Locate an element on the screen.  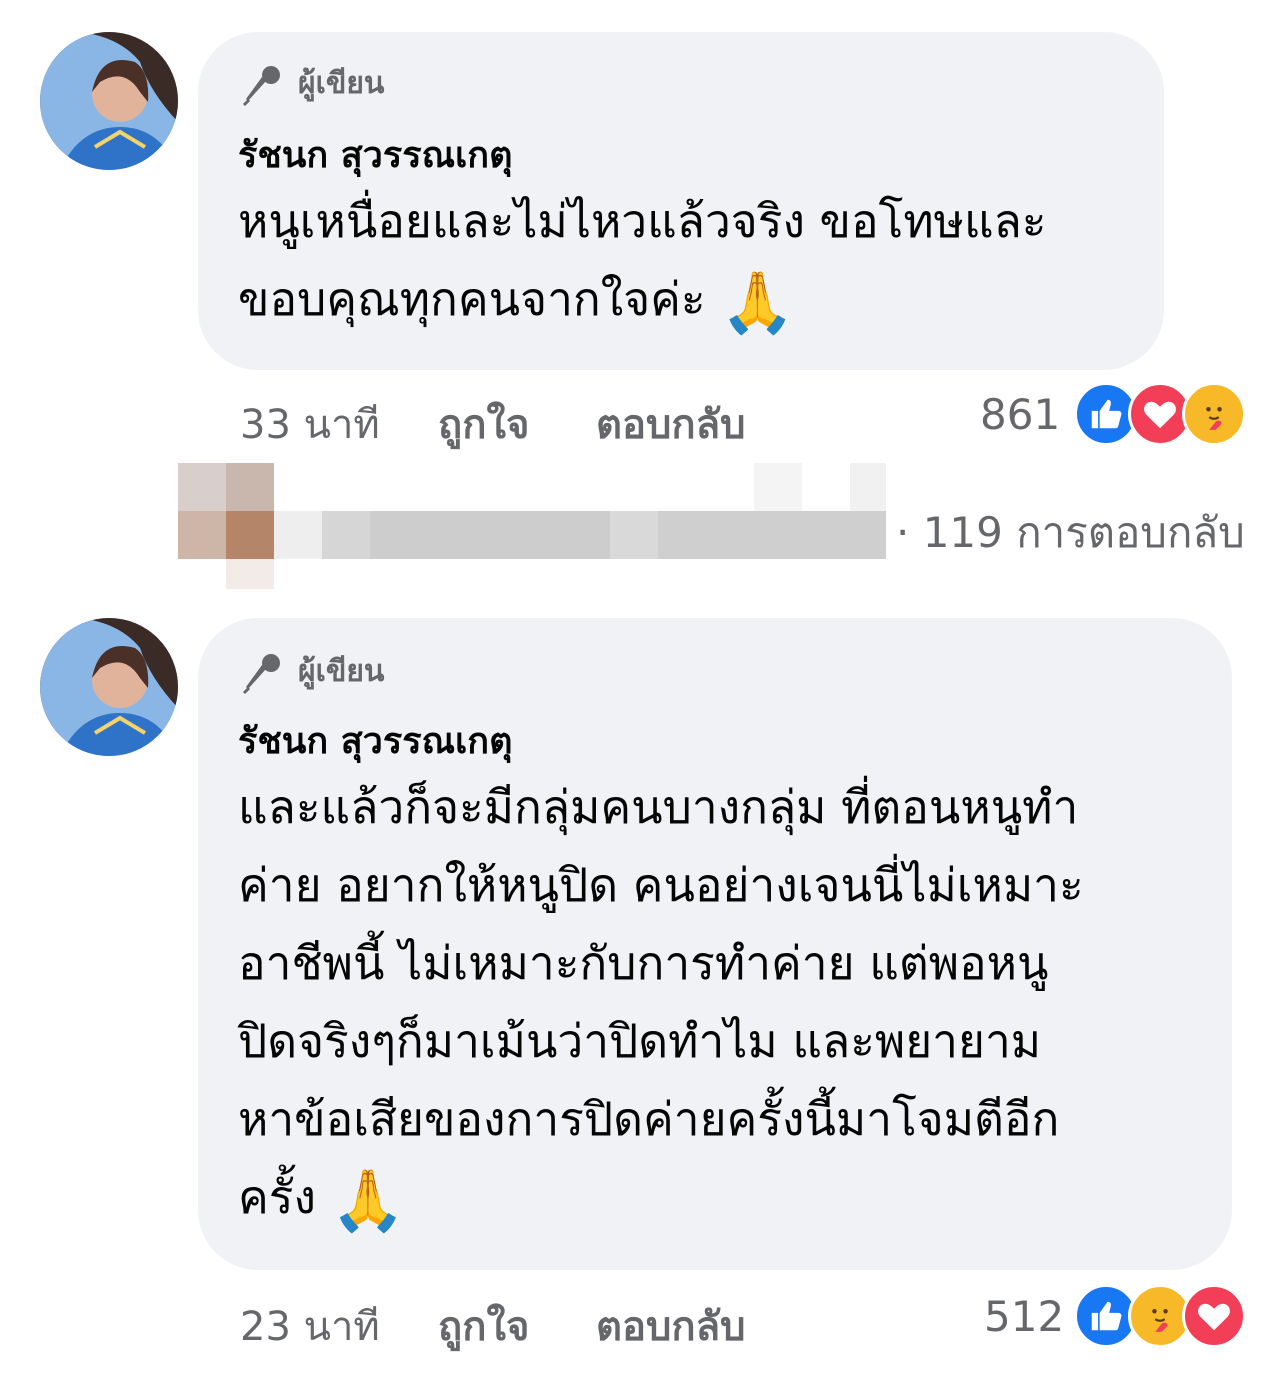
reaction-count: 512 is located at coordinates (1024, 1316).